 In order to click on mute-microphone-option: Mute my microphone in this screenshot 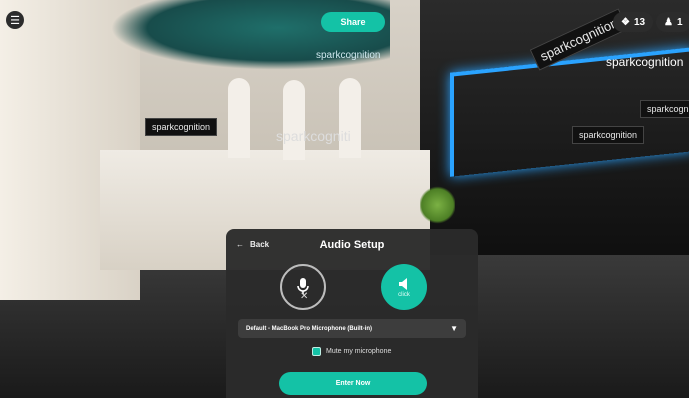, I will do `click(351, 351)`.